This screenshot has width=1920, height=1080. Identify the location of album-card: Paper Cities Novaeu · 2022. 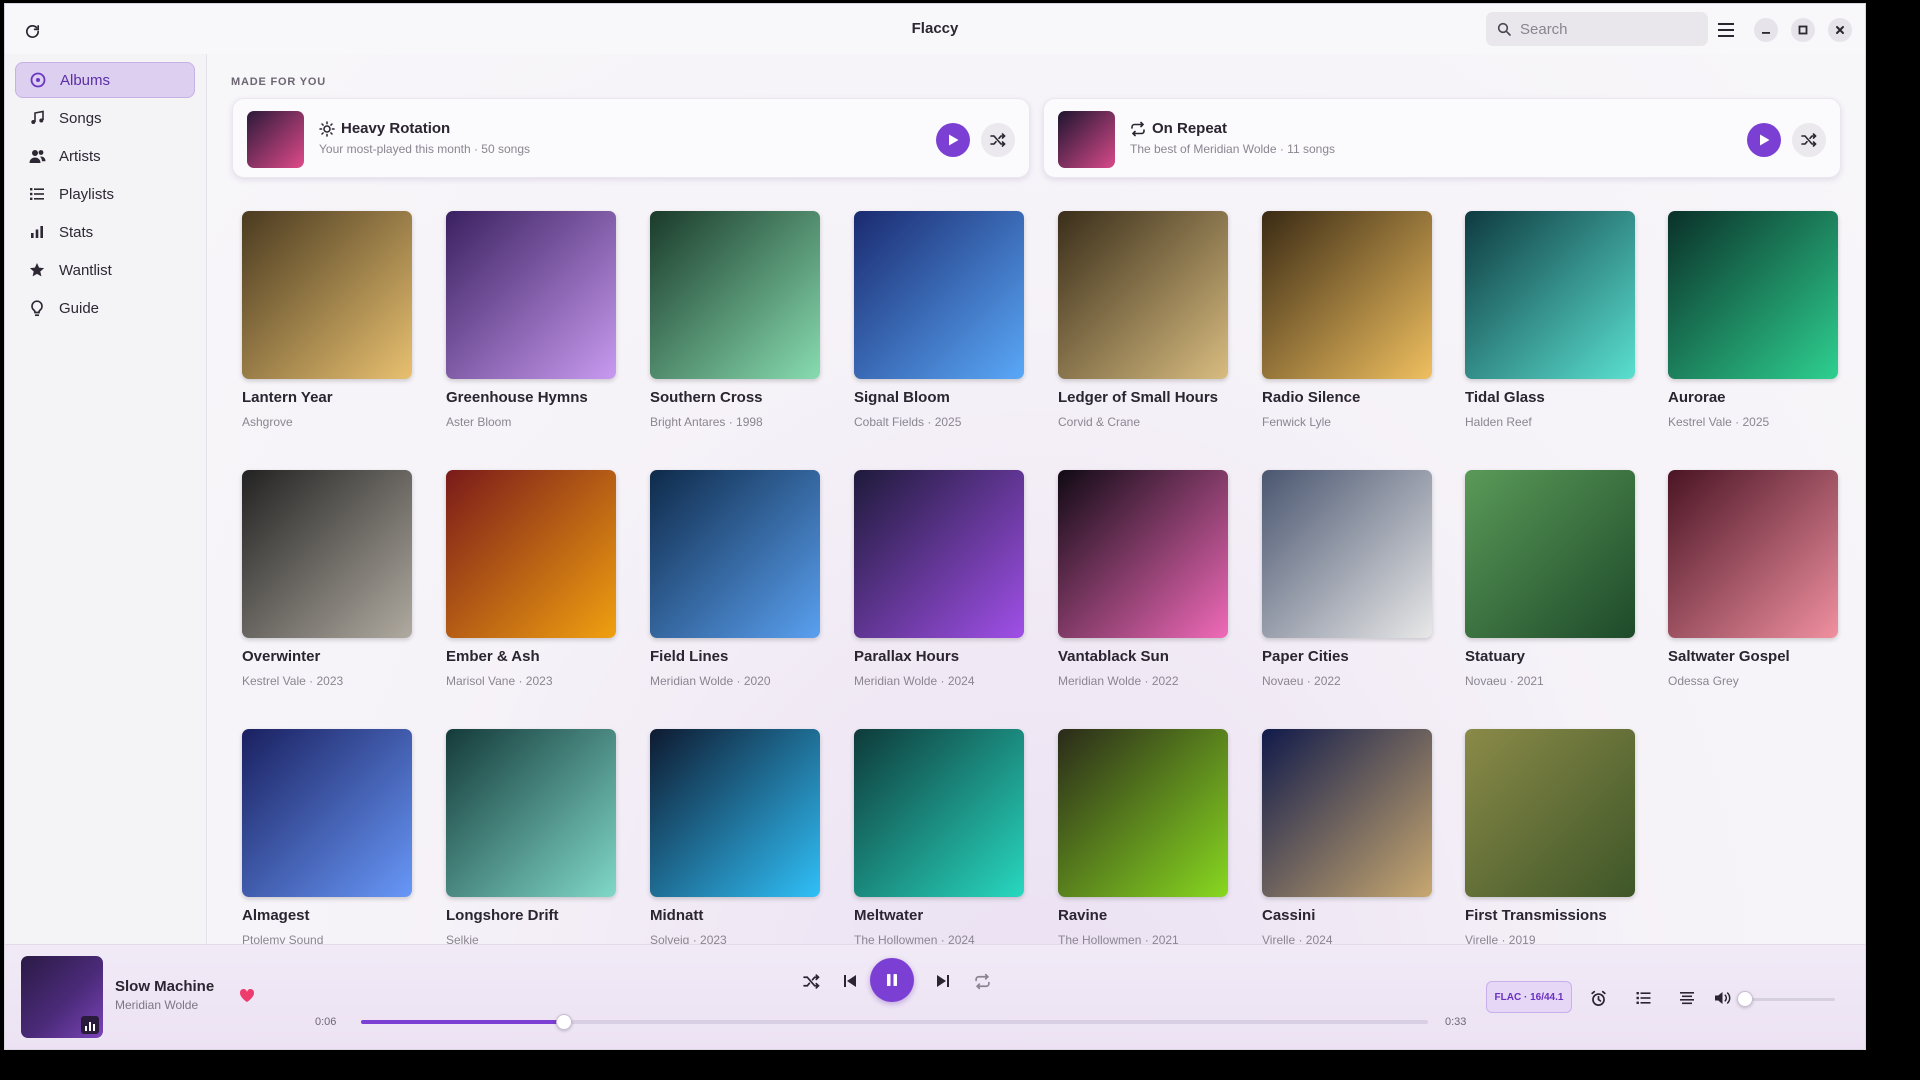
(1347, 579).